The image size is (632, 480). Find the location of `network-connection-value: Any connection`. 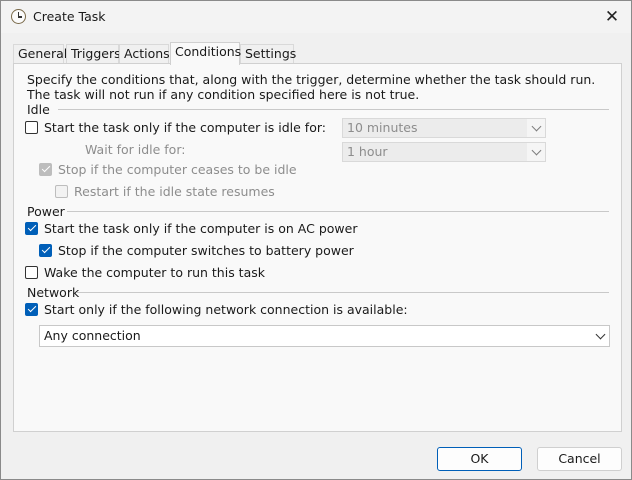

network-connection-value: Any connection is located at coordinates (92, 335).